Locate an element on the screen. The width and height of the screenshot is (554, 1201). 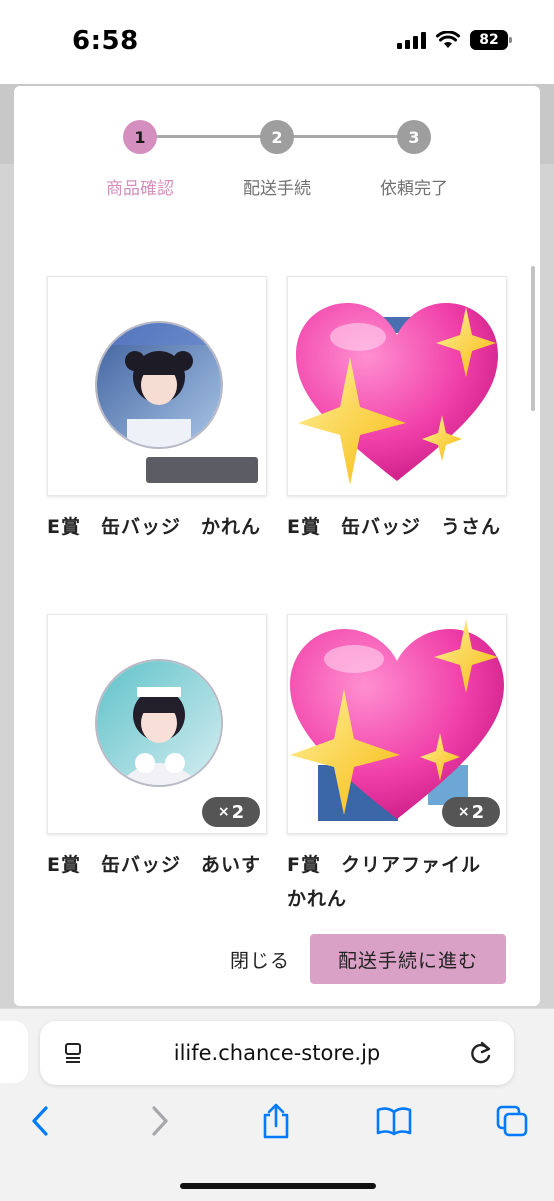
reload-icon is located at coordinates (481, 1053).